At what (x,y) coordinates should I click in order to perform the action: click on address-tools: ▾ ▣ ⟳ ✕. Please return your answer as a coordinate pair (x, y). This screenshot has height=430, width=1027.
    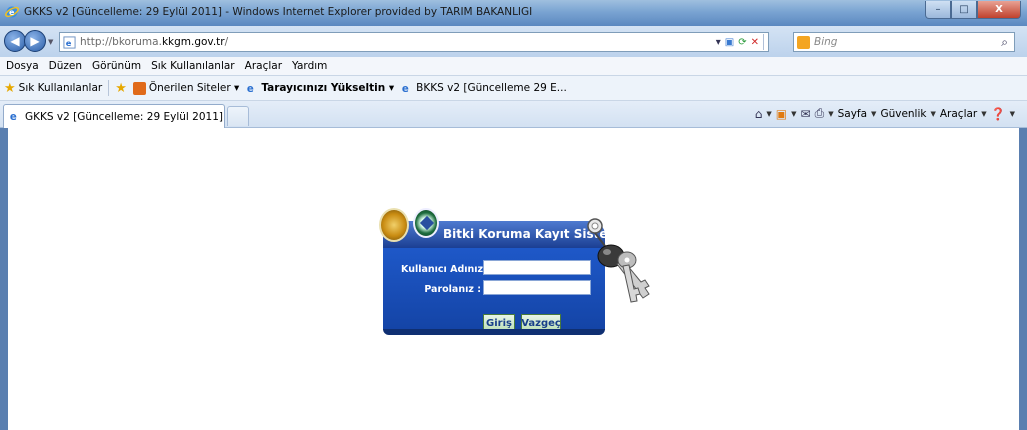
    Looking at the image, I should click on (742, 42).